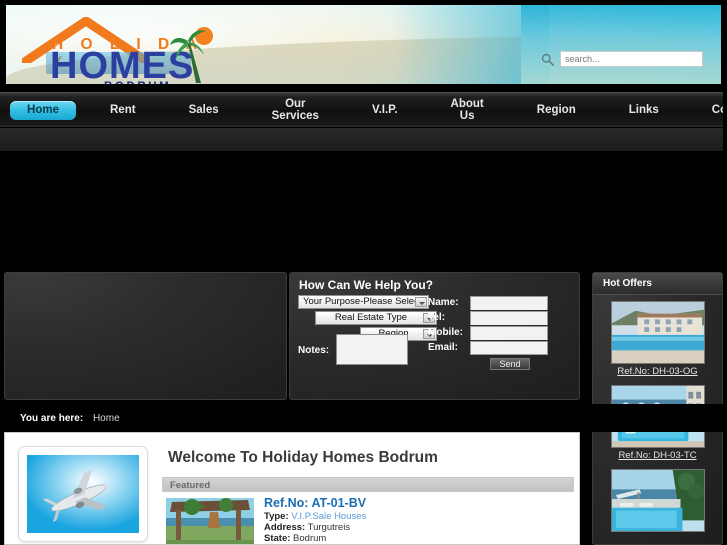 The image size is (727, 545). What do you see at coordinates (644, 110) in the screenshot?
I see `nav-item-links: Links` at bounding box center [644, 110].